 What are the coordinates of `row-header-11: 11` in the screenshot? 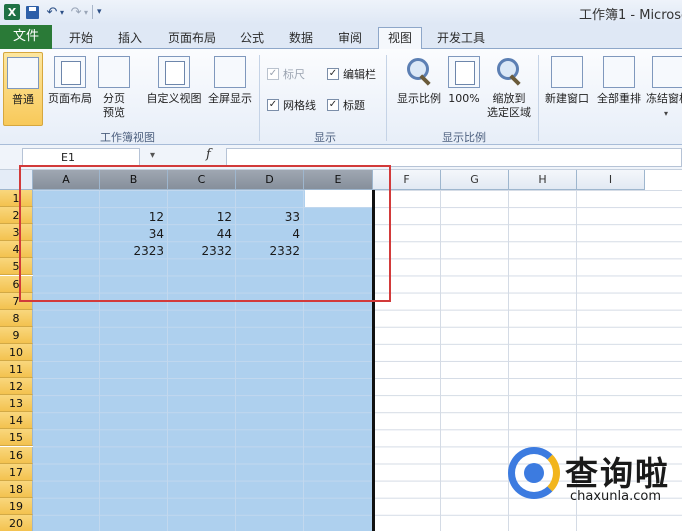 It's located at (16, 370).